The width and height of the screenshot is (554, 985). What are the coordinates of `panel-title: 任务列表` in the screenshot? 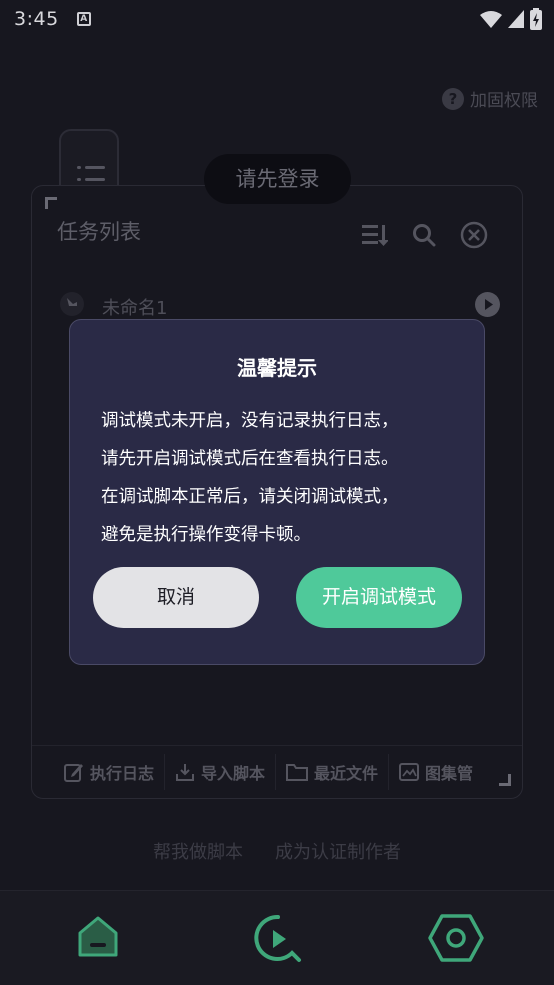 It's located at (99, 232).